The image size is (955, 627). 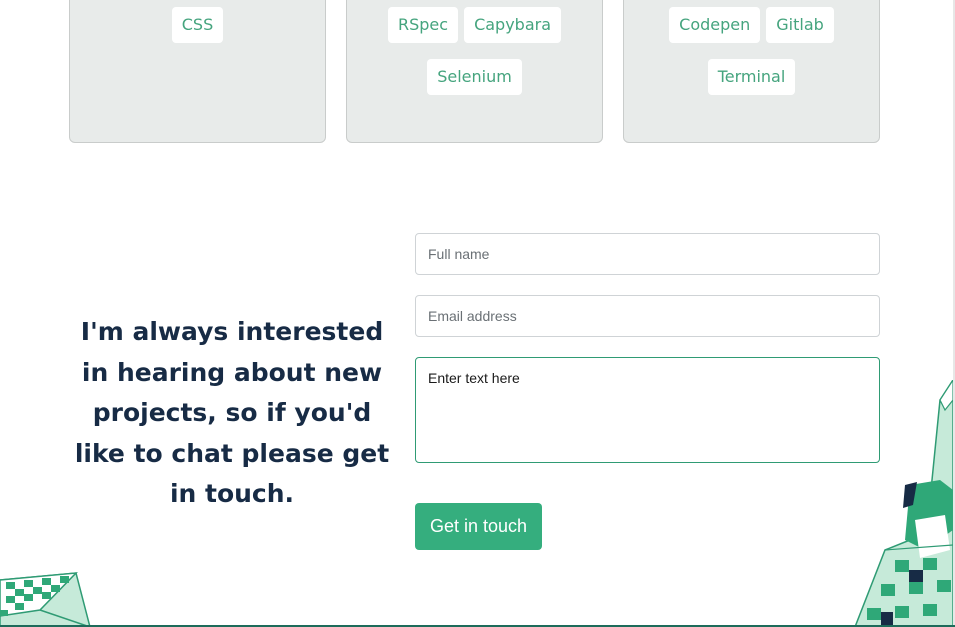 I want to click on checkered-arrow-decoration-right, so click(x=904, y=503).